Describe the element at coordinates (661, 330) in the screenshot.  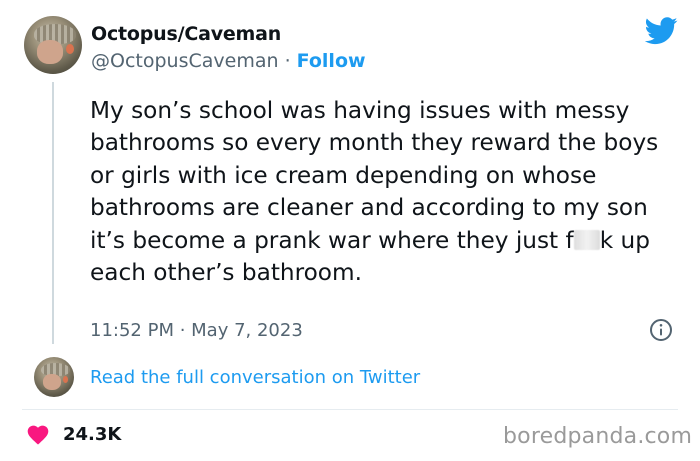
I see `info-icon` at that location.